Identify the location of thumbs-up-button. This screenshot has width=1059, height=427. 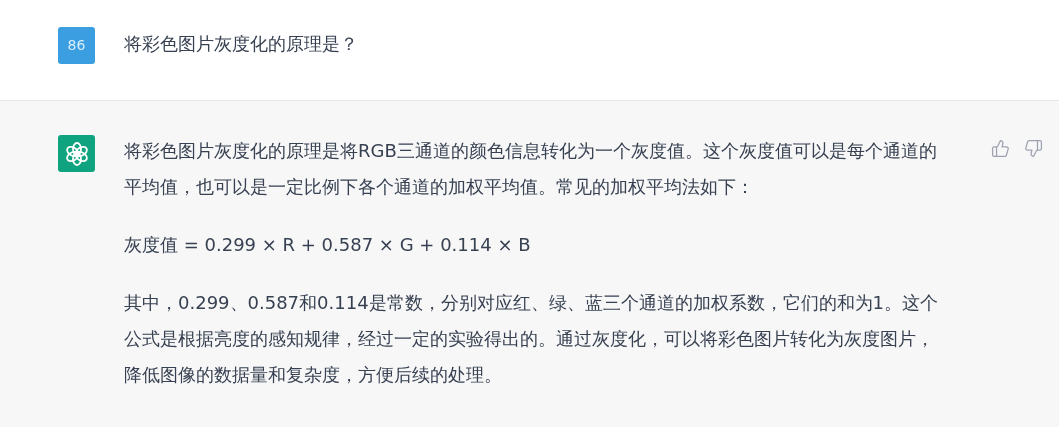
(1000, 148).